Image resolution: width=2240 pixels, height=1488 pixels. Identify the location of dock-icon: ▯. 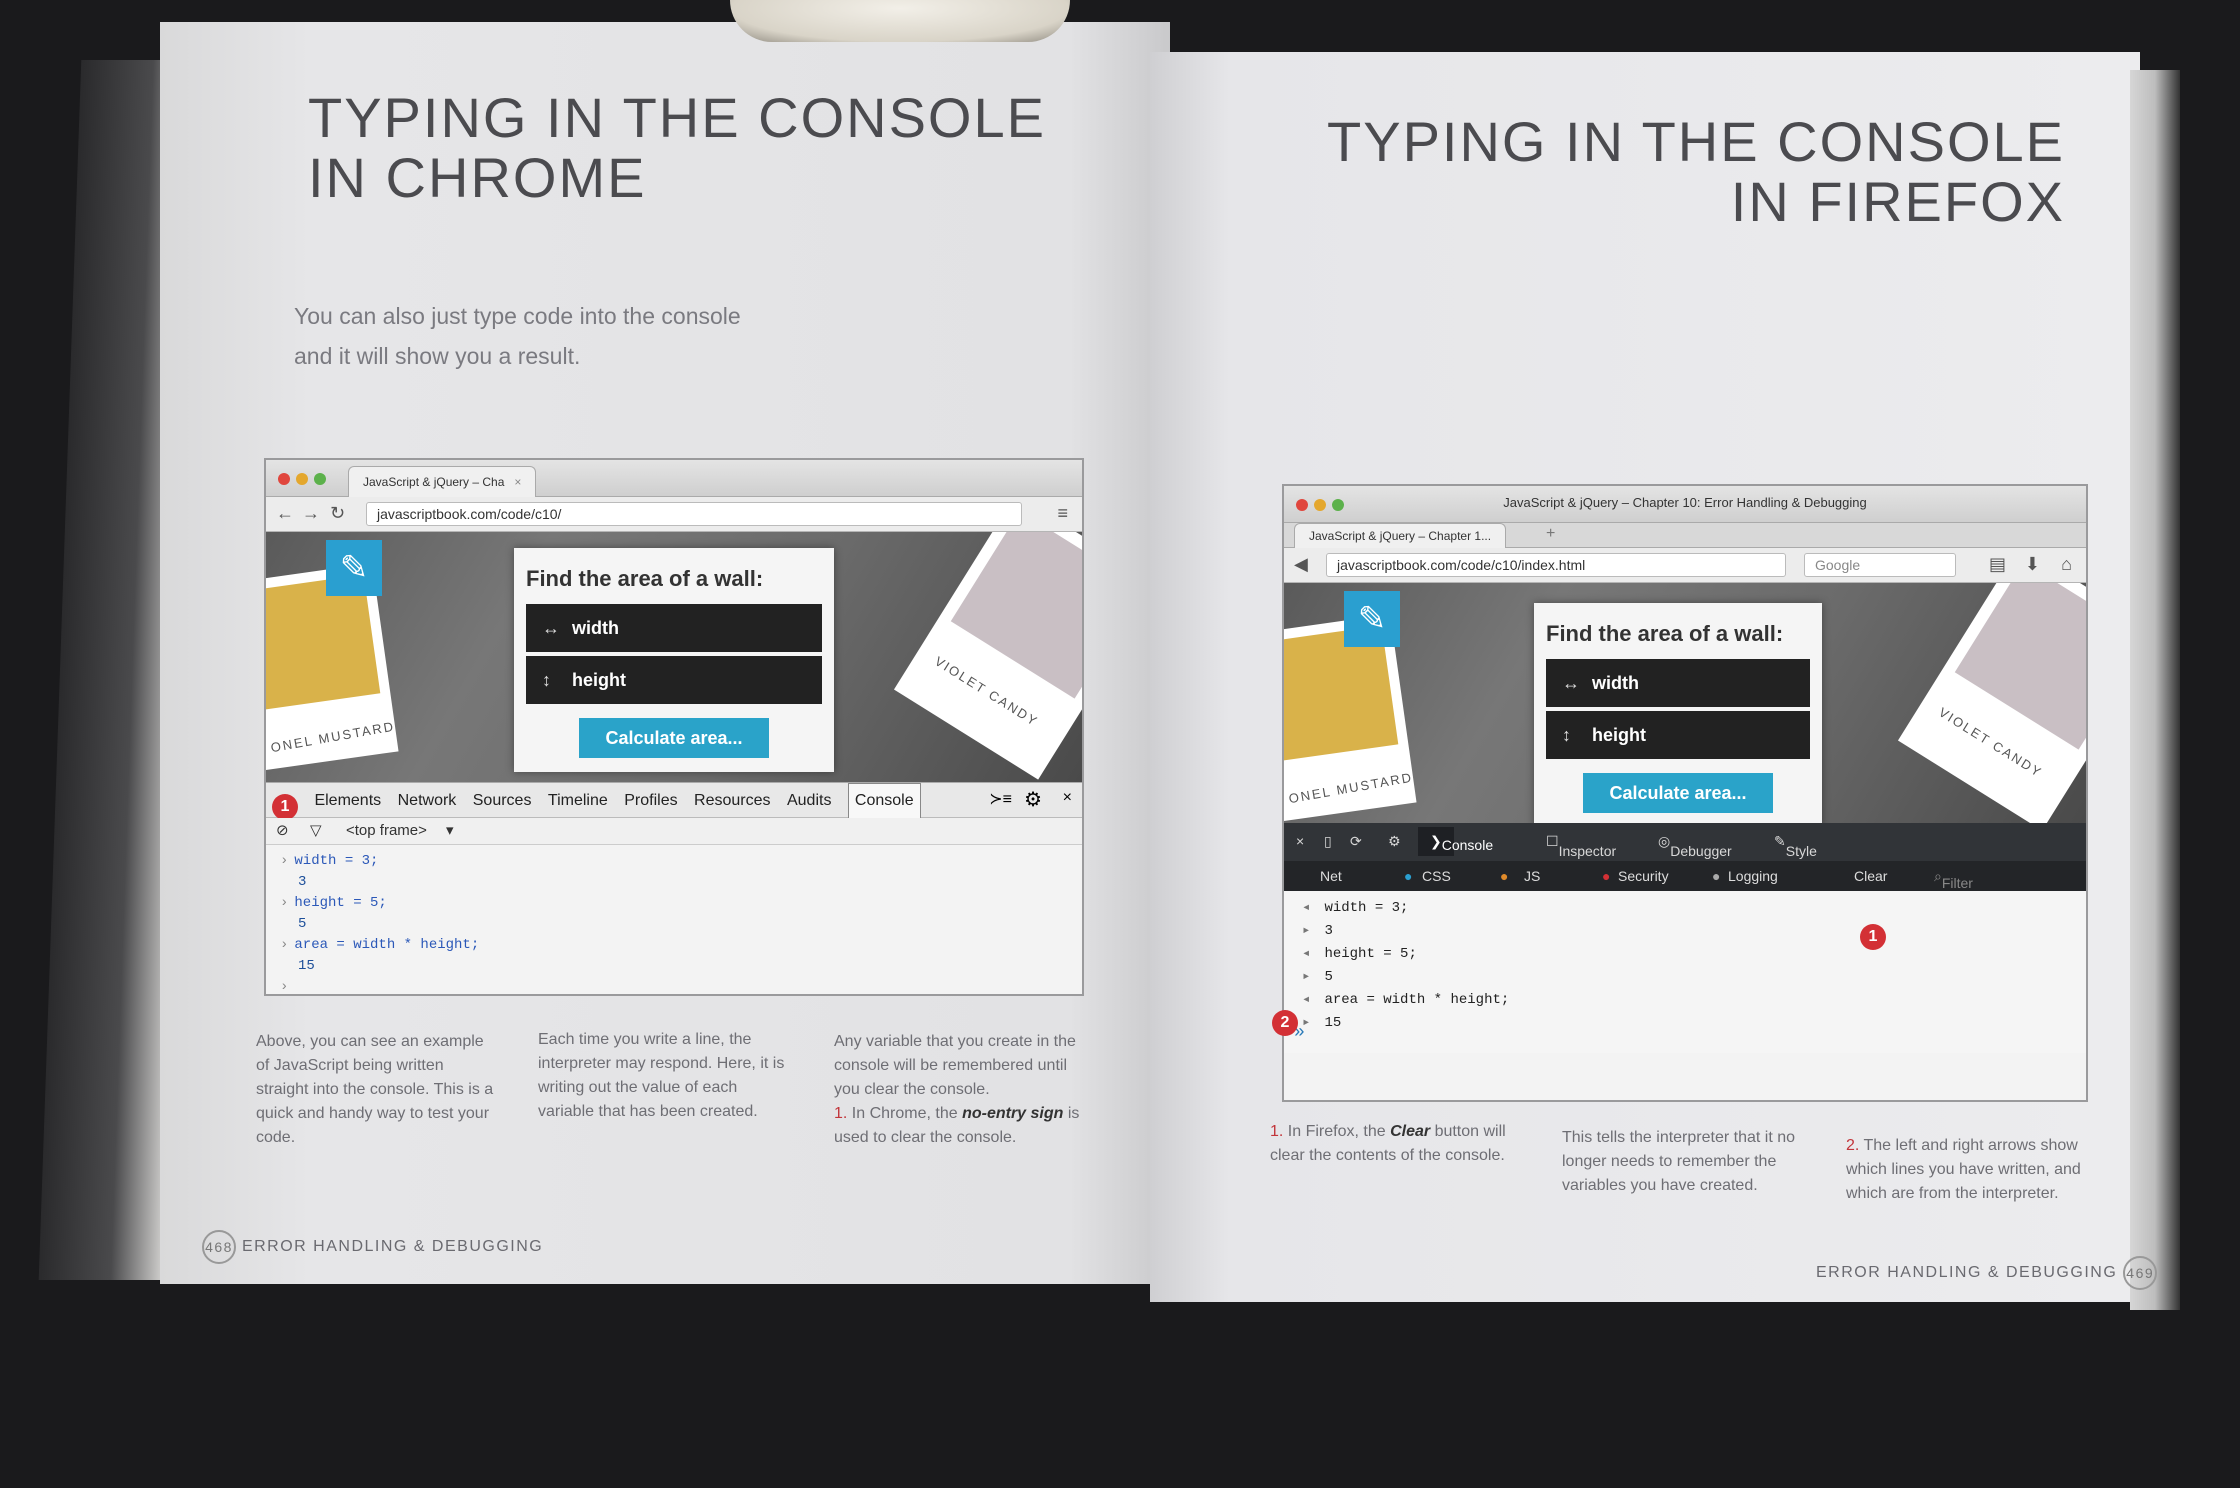
(1328, 841).